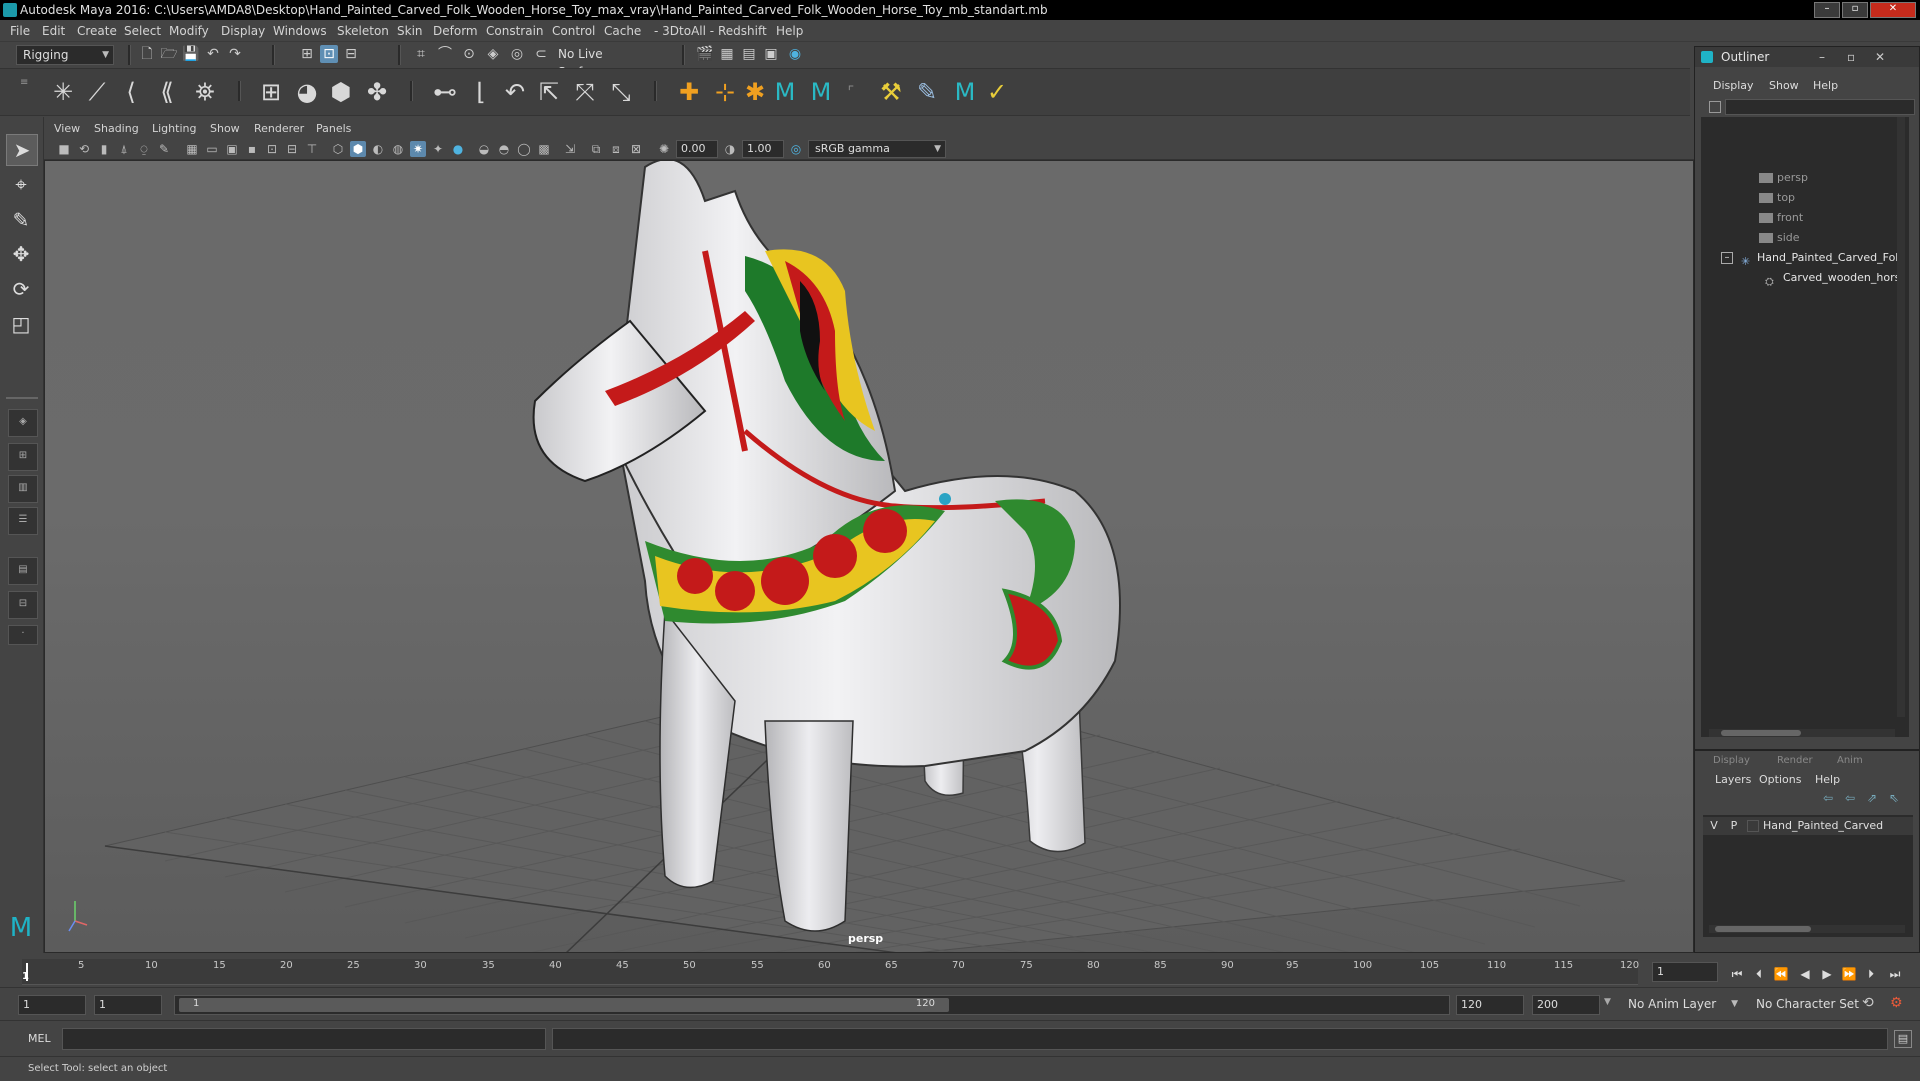  What do you see at coordinates (549, 92) in the screenshot?
I see `scale-constraint-icon: ⇱` at bounding box center [549, 92].